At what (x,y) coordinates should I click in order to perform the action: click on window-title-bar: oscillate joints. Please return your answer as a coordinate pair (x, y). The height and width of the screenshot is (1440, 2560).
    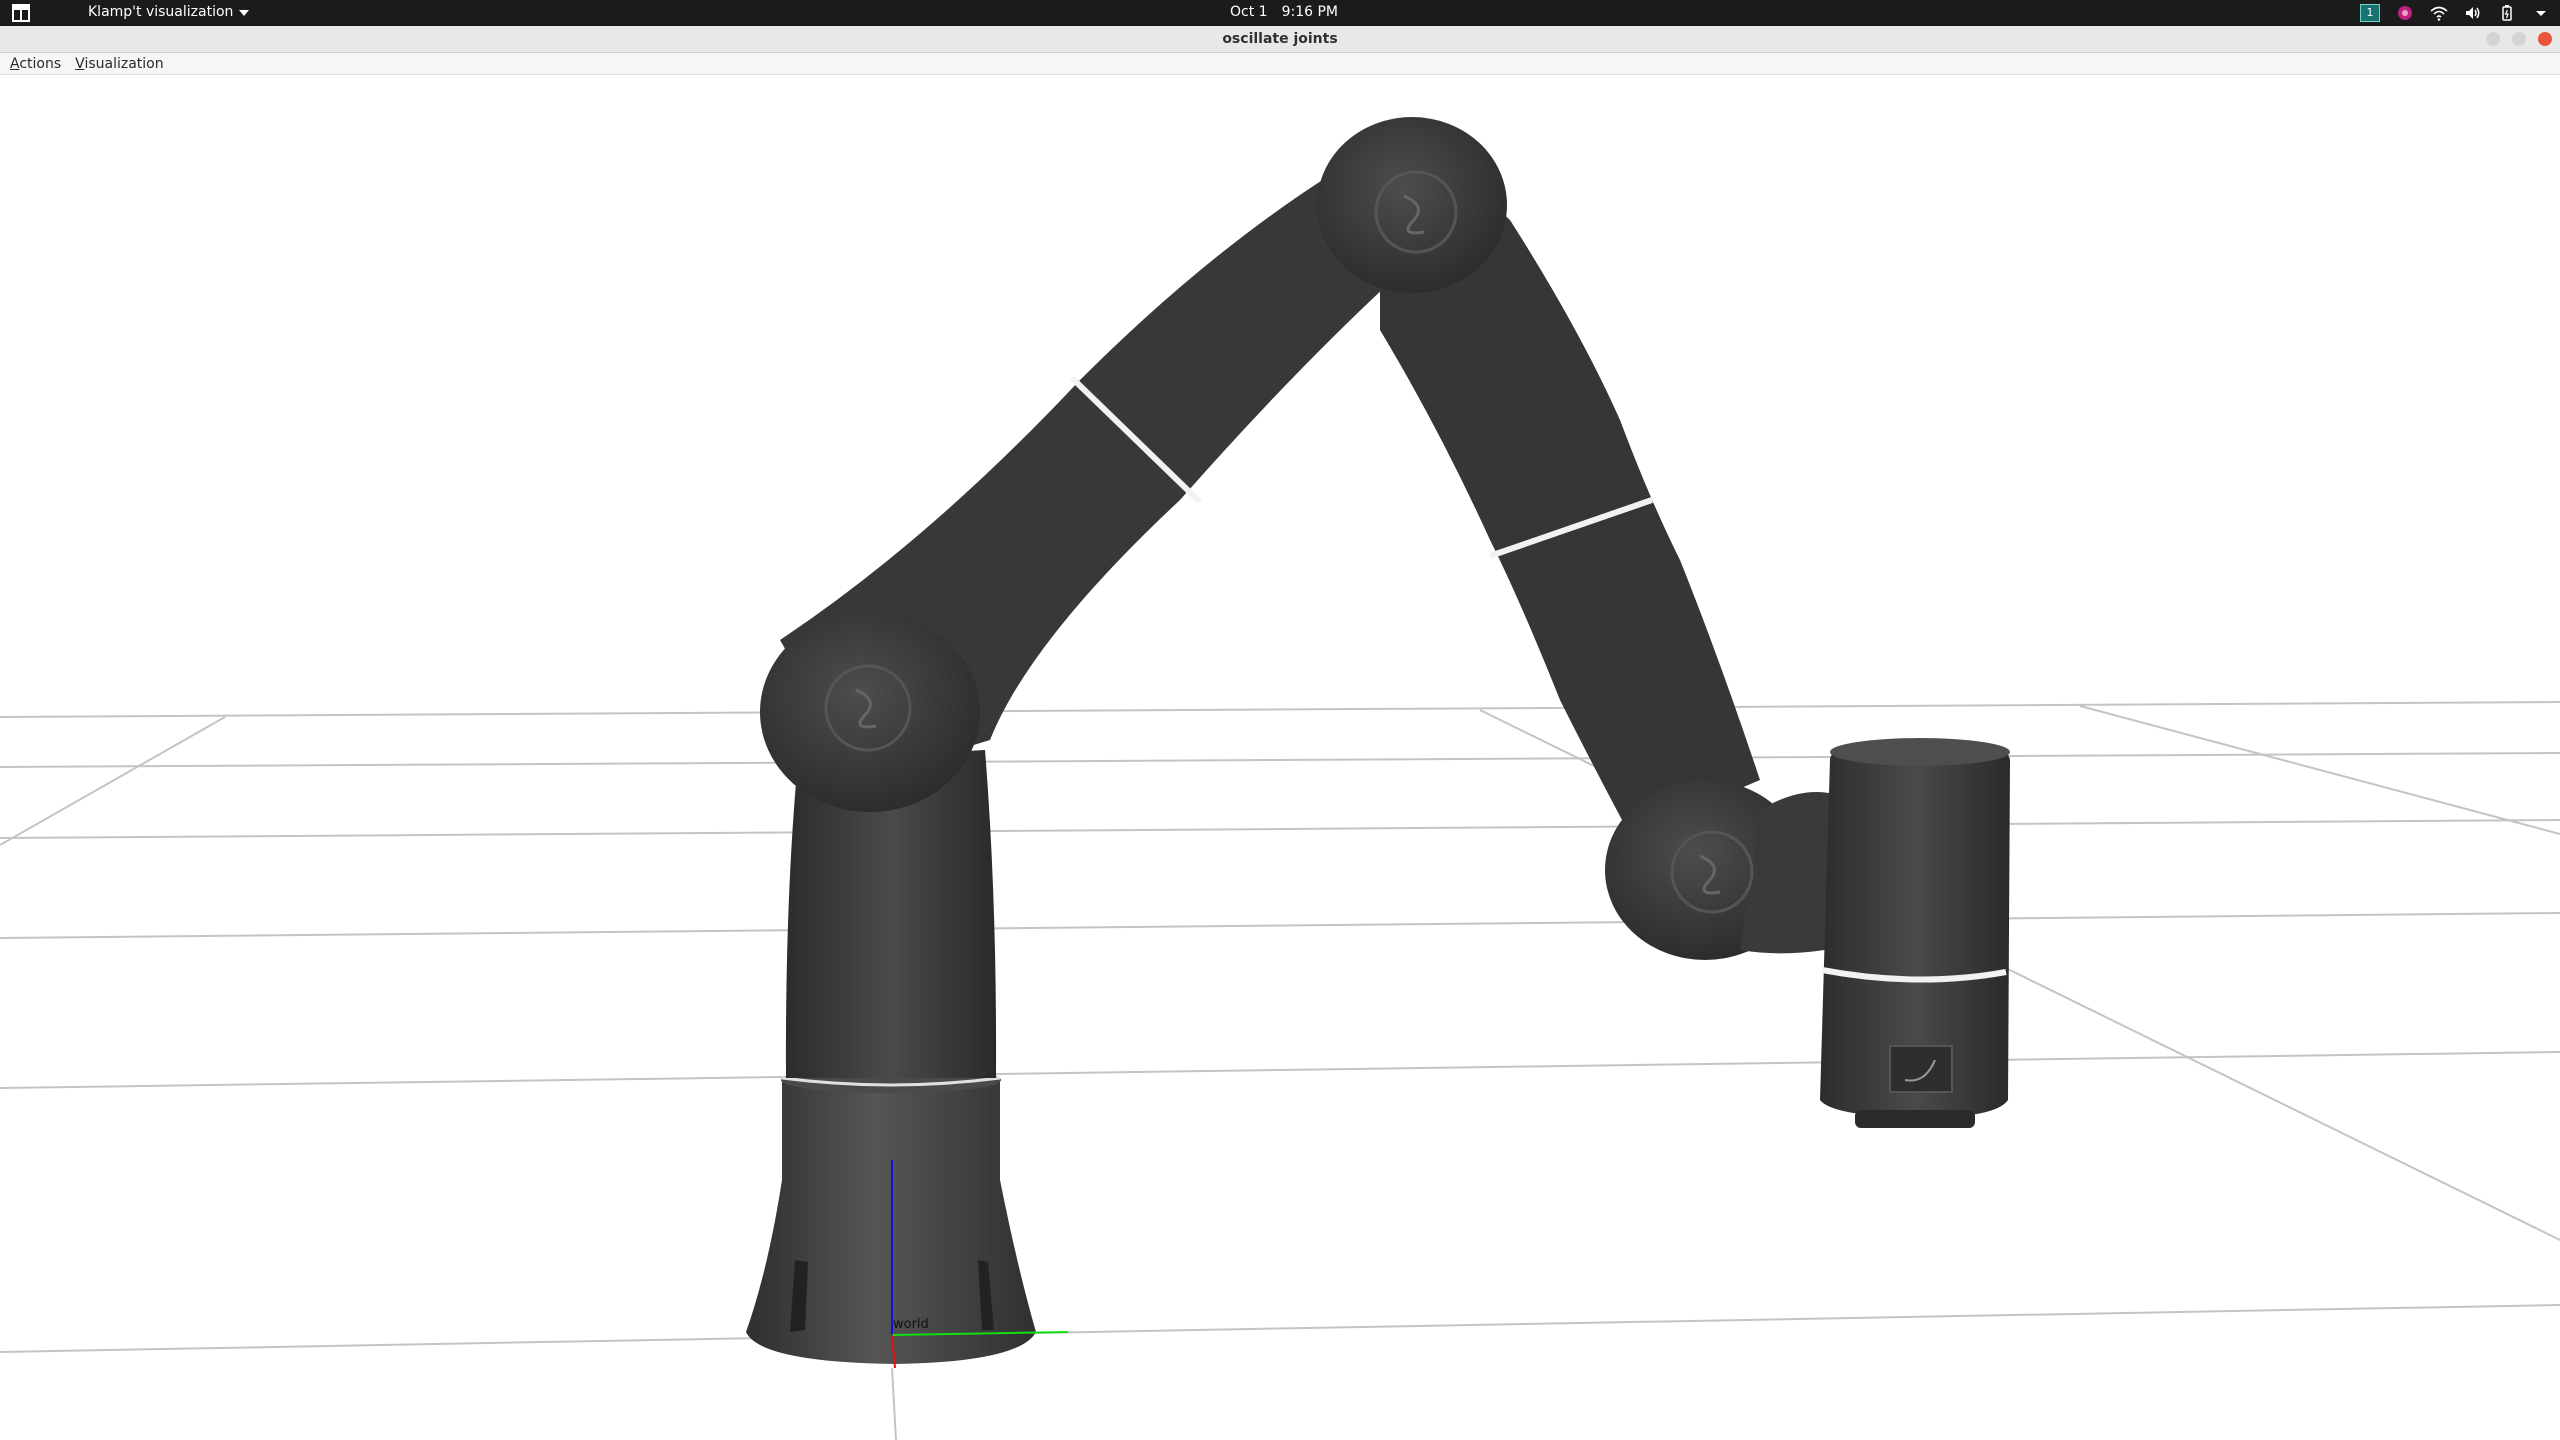
    Looking at the image, I should click on (1280, 39).